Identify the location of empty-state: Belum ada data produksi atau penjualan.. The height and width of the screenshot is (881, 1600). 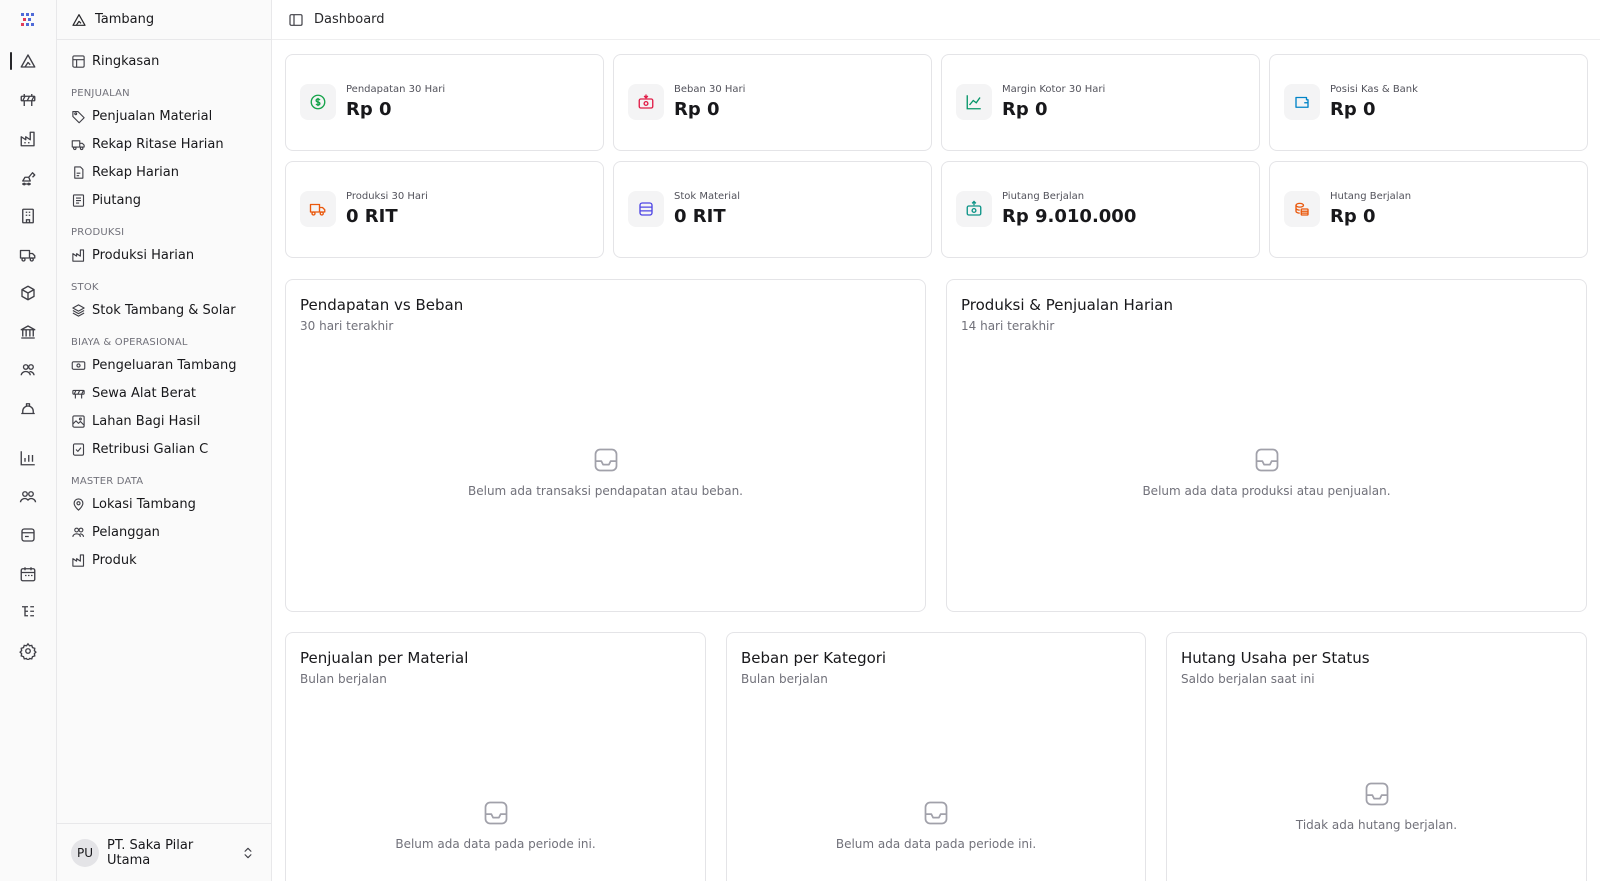
(1266, 472).